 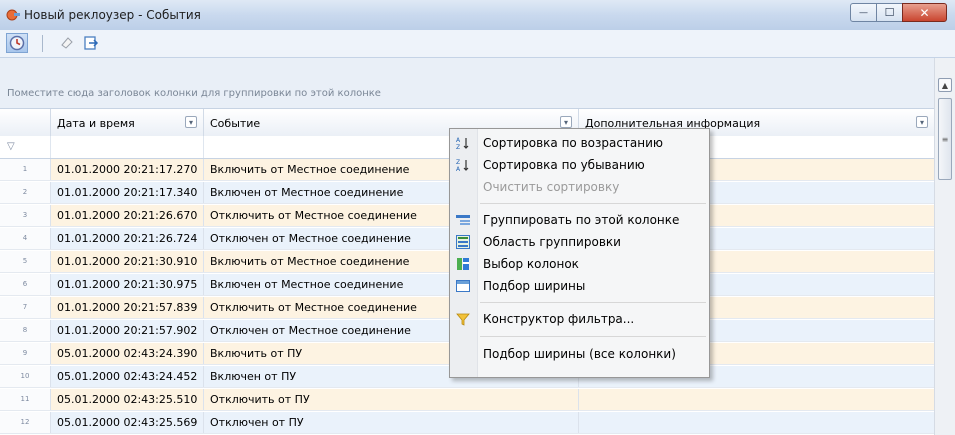 I want to click on toolbar-separator, so click(x=42, y=43).